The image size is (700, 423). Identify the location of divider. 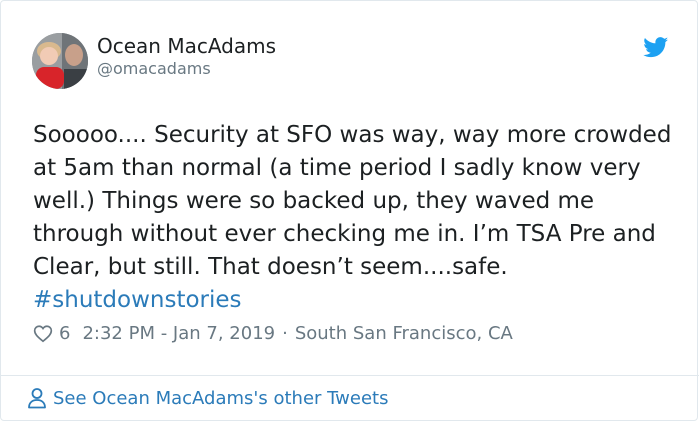
(350, 375).